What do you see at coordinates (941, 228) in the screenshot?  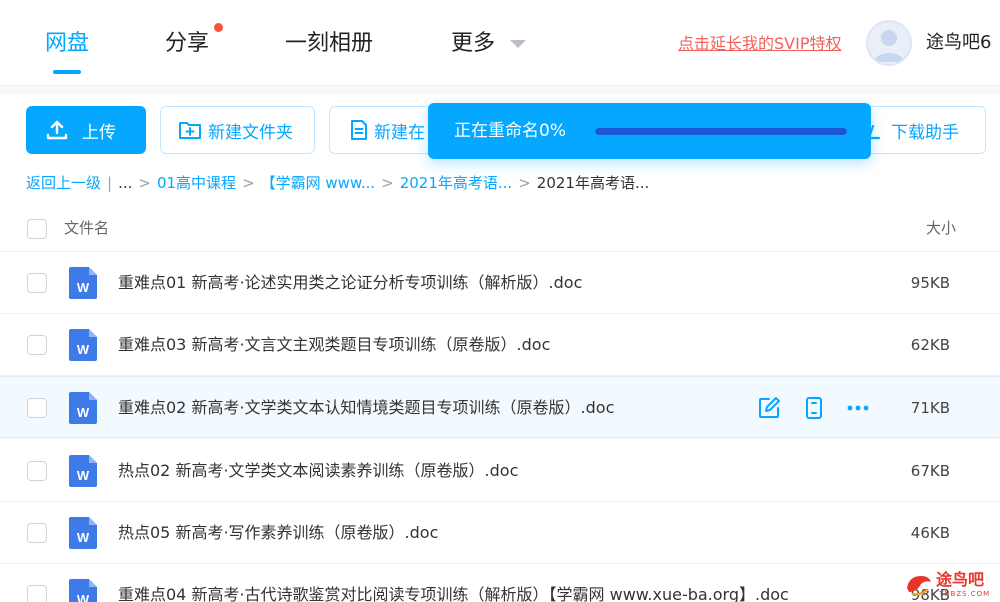 I see `column-header-size: 大小` at bounding box center [941, 228].